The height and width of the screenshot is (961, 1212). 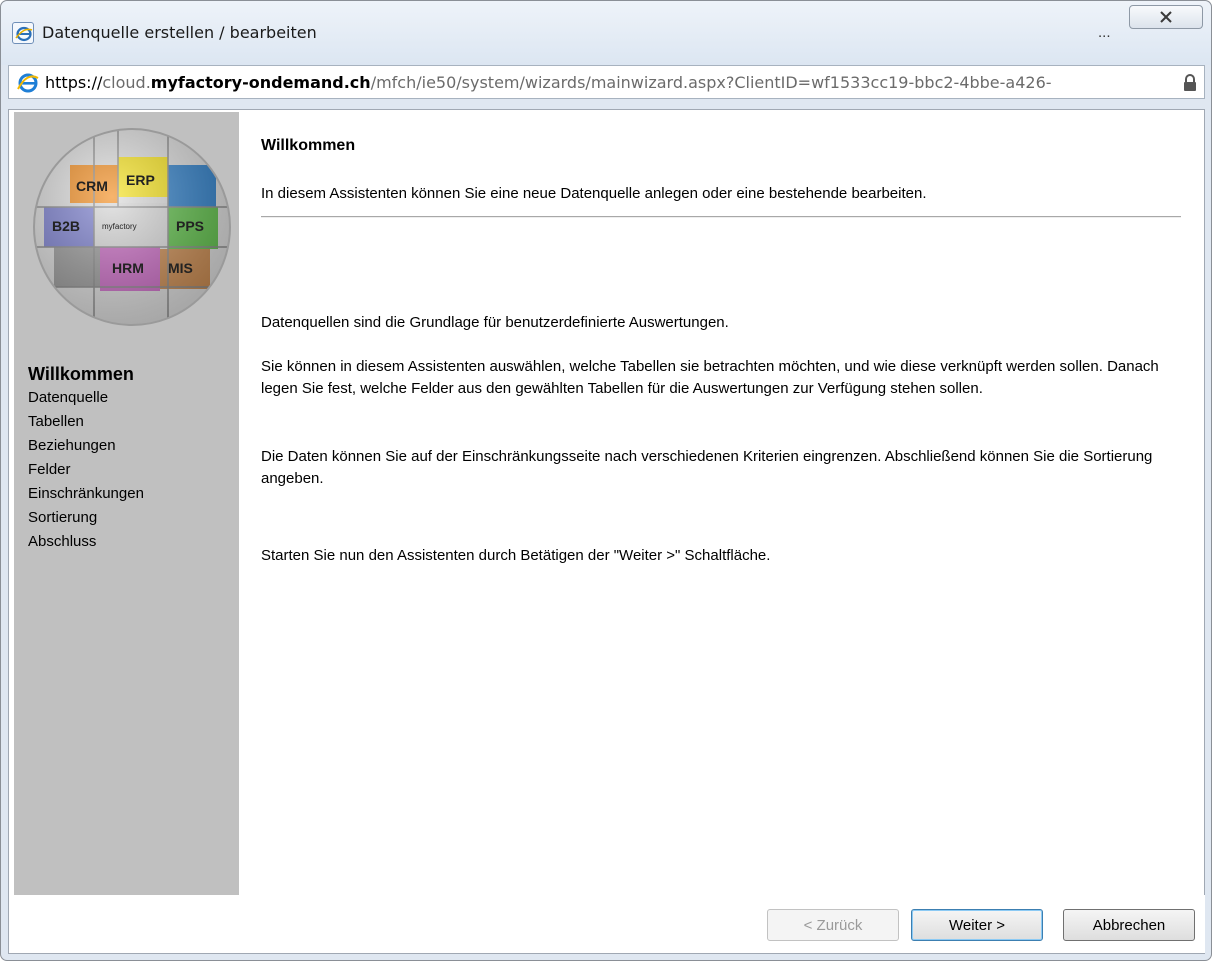 What do you see at coordinates (721, 217) in the screenshot?
I see `divider` at bounding box center [721, 217].